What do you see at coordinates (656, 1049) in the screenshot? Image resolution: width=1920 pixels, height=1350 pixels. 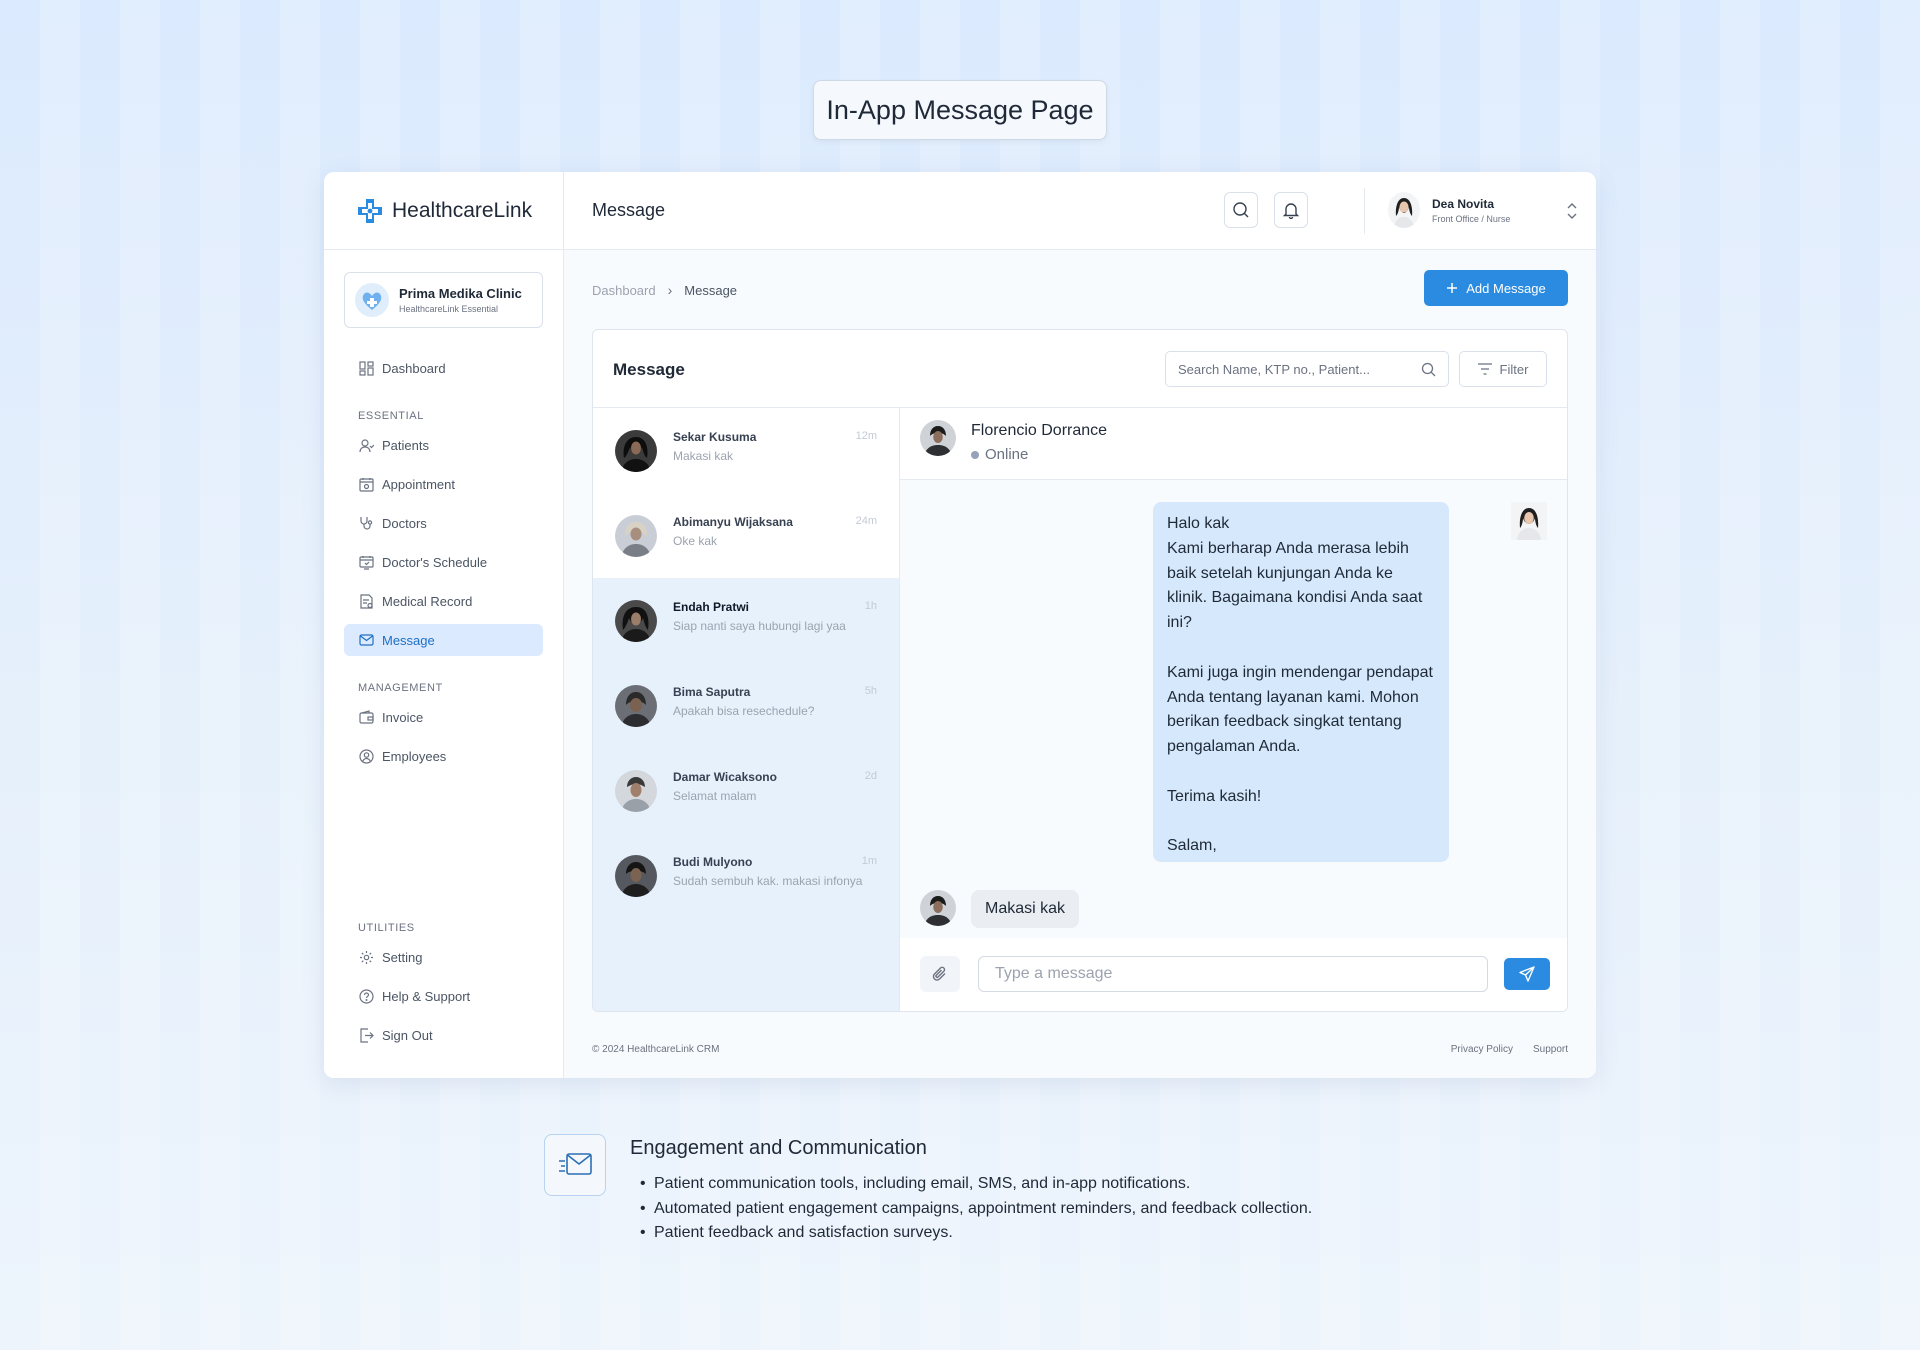 I see `copyright-text: © 2024 HealthcareLink CRM` at bounding box center [656, 1049].